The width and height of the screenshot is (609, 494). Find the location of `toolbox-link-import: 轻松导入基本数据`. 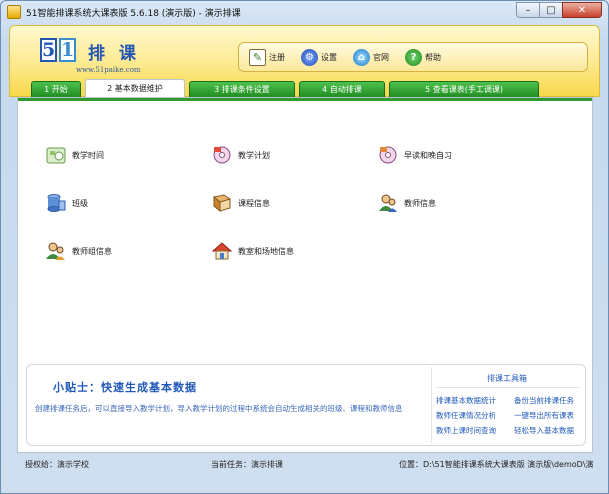

toolbox-link-import: 轻松导入基本数据 is located at coordinates (544, 430).